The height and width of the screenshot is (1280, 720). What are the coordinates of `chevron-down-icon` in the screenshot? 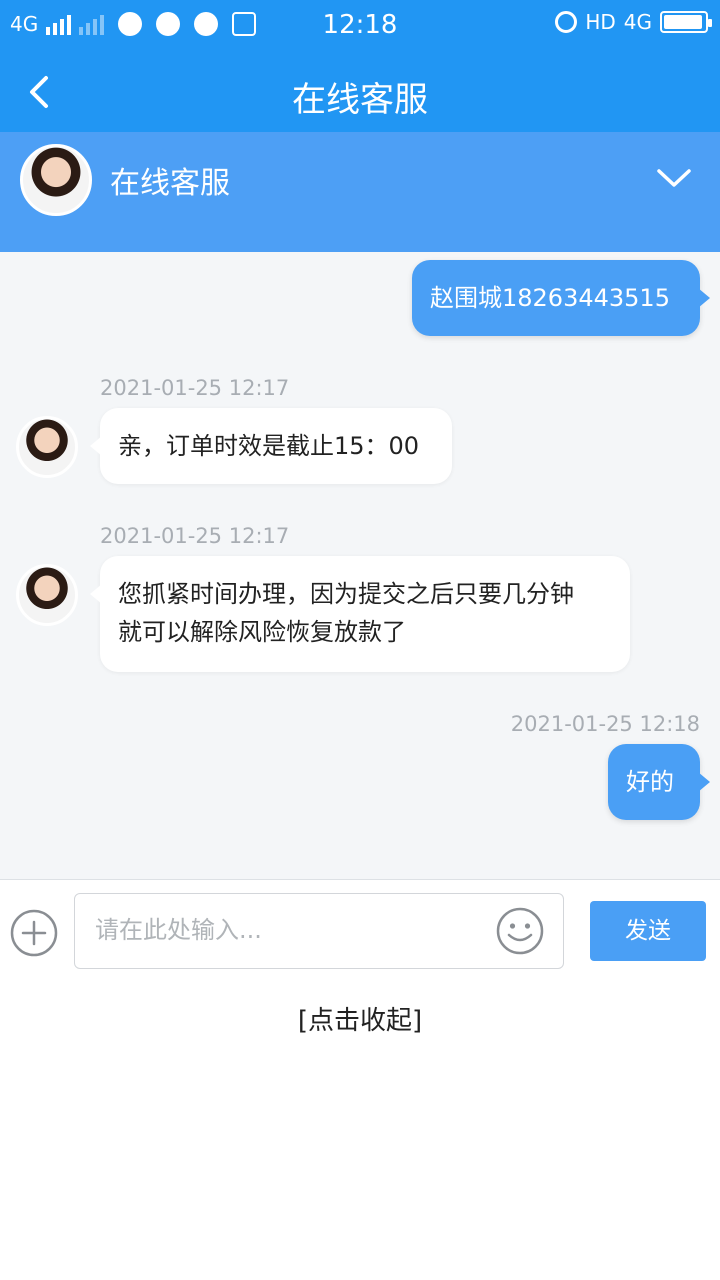 It's located at (674, 178).